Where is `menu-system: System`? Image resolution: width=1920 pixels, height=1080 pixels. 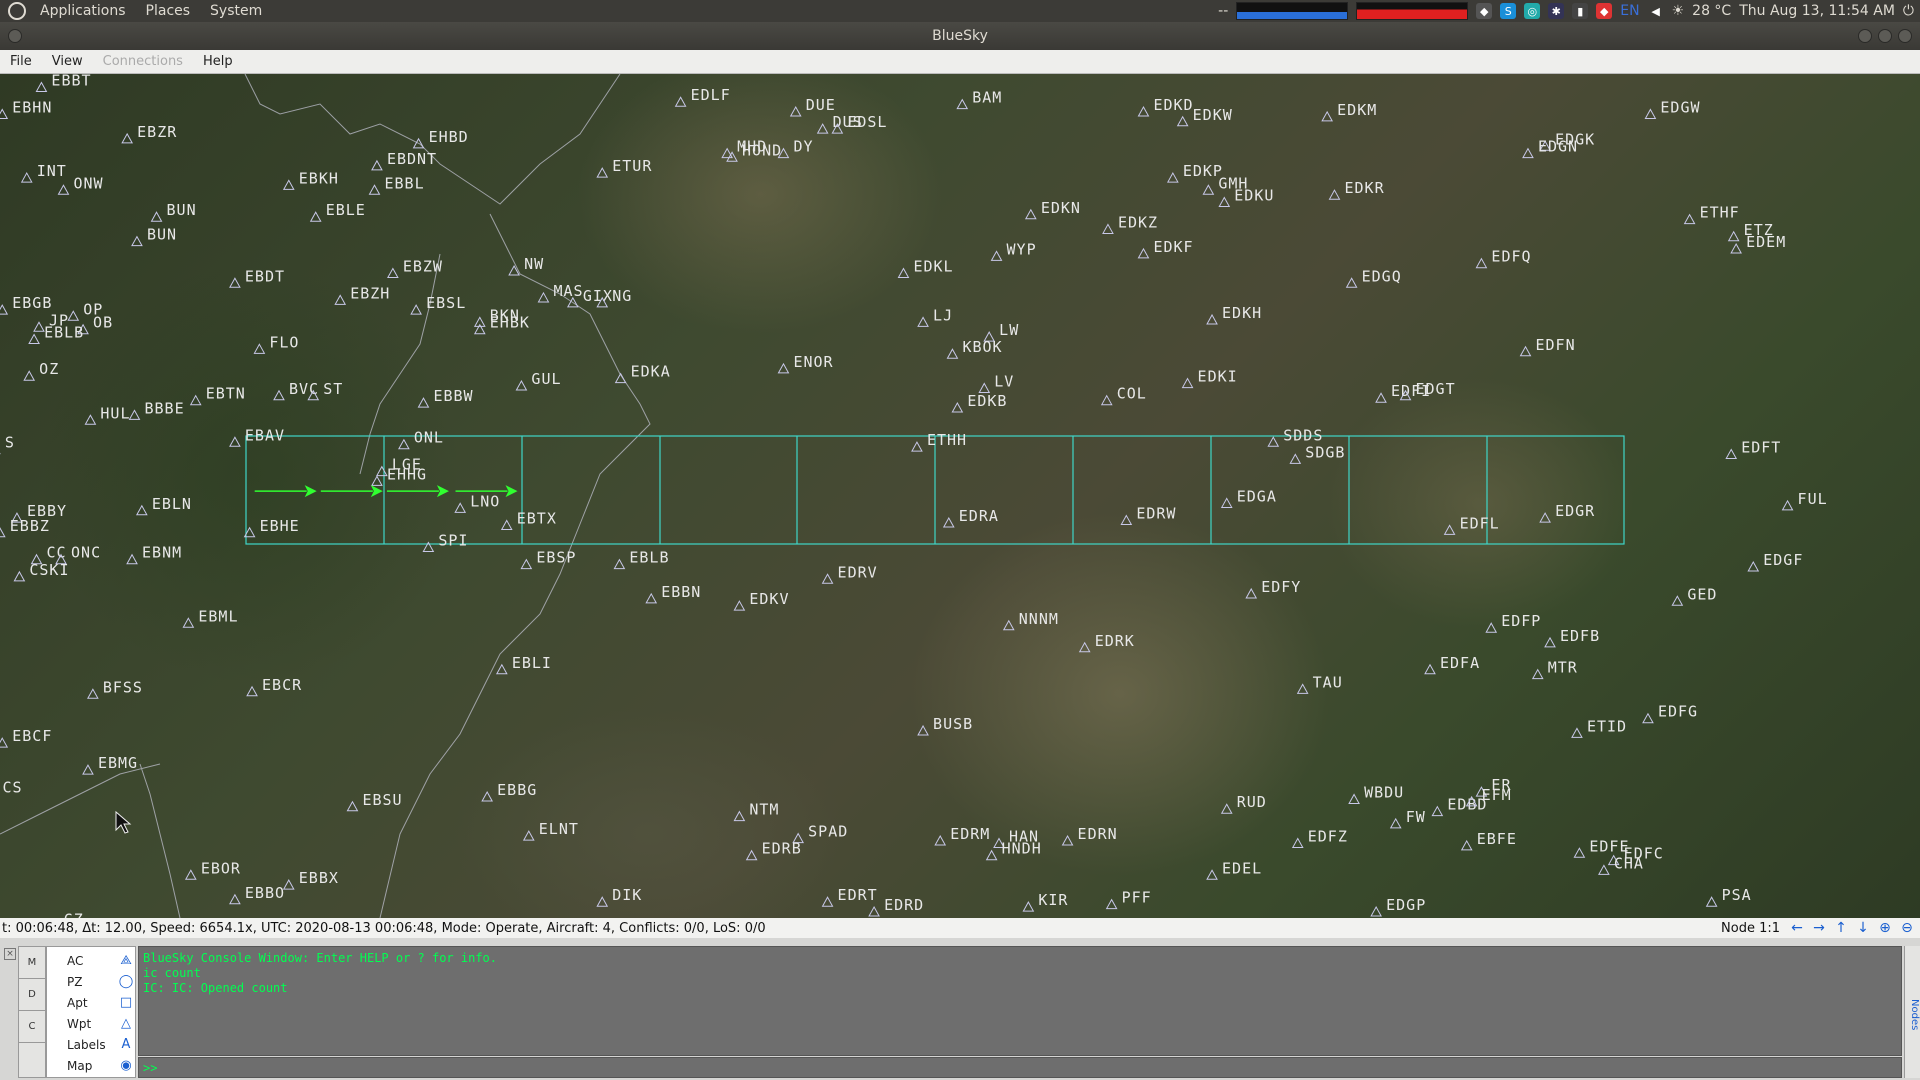 menu-system: System is located at coordinates (236, 11).